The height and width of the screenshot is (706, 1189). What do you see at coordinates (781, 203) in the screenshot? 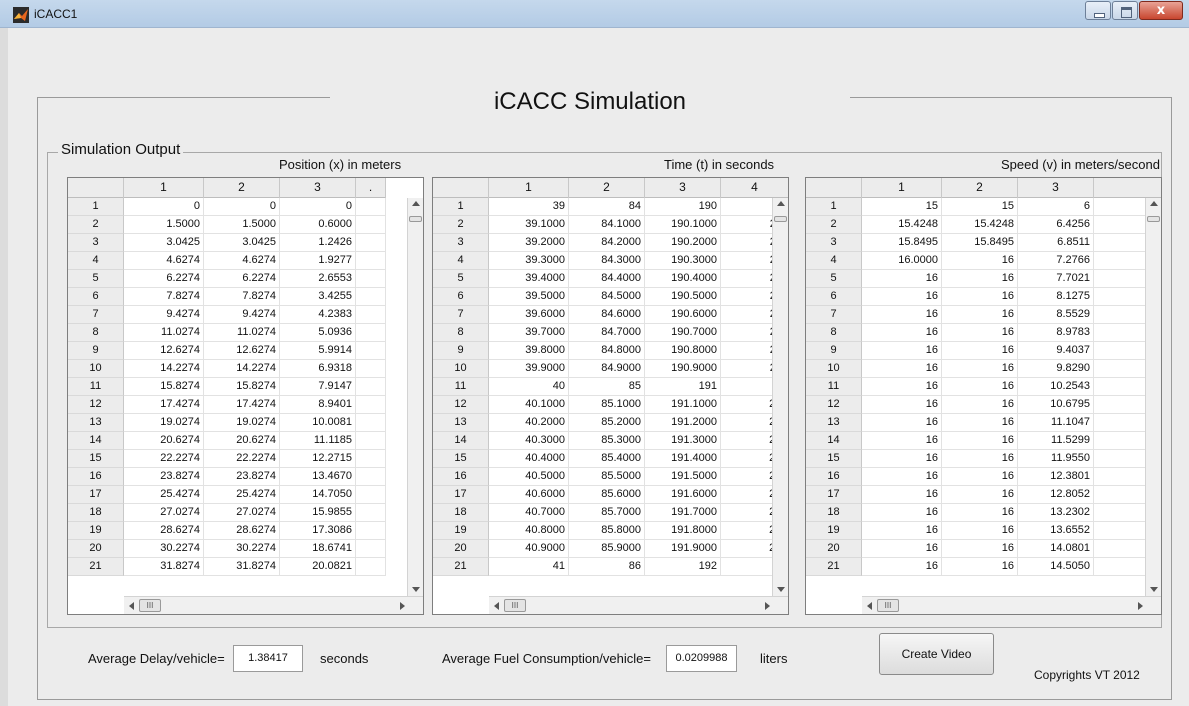
I see `scroll-up-icon` at bounding box center [781, 203].